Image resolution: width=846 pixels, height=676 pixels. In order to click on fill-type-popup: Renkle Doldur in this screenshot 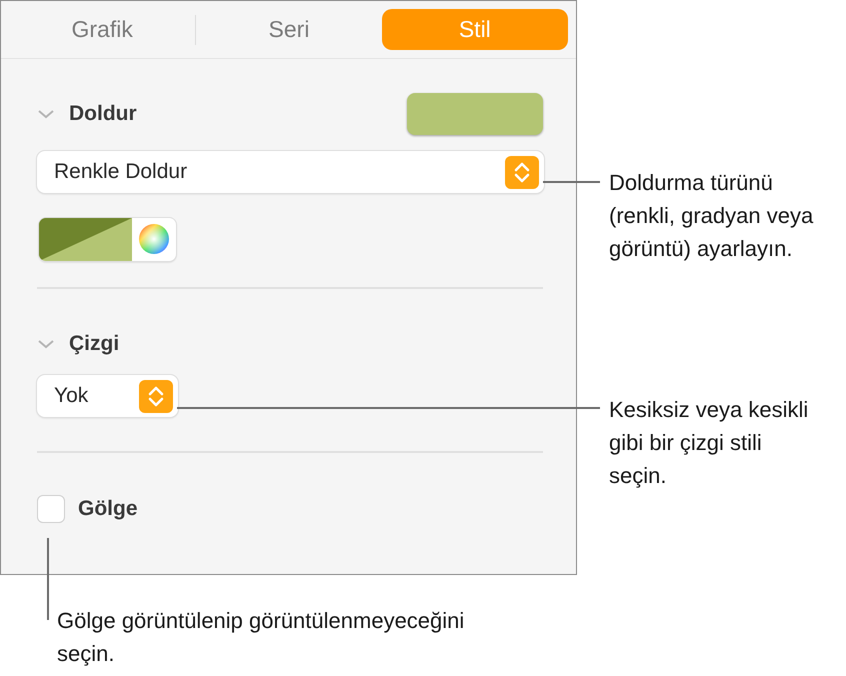, I will do `click(290, 172)`.